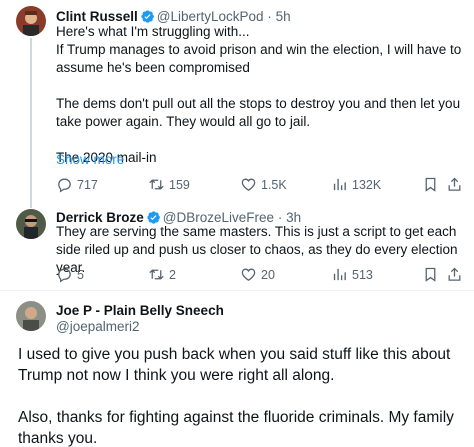  I want to click on views-count: 513, so click(362, 274).